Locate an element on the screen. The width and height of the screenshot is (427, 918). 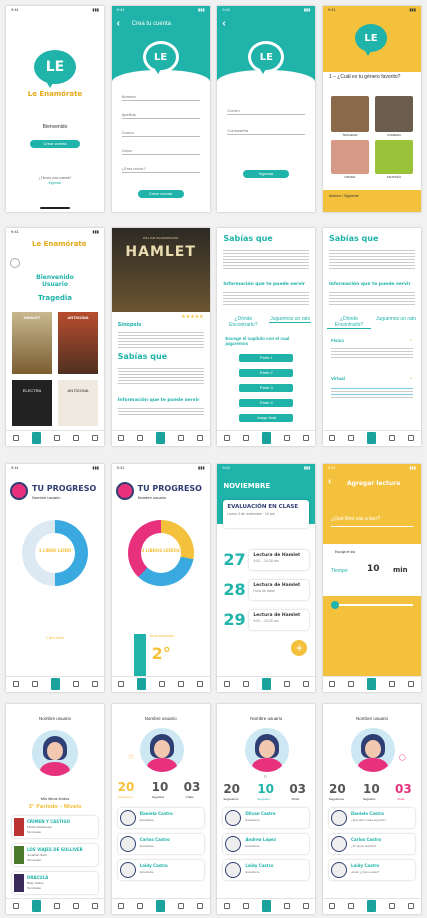
slider-thumb is located at coordinates (334, 605).